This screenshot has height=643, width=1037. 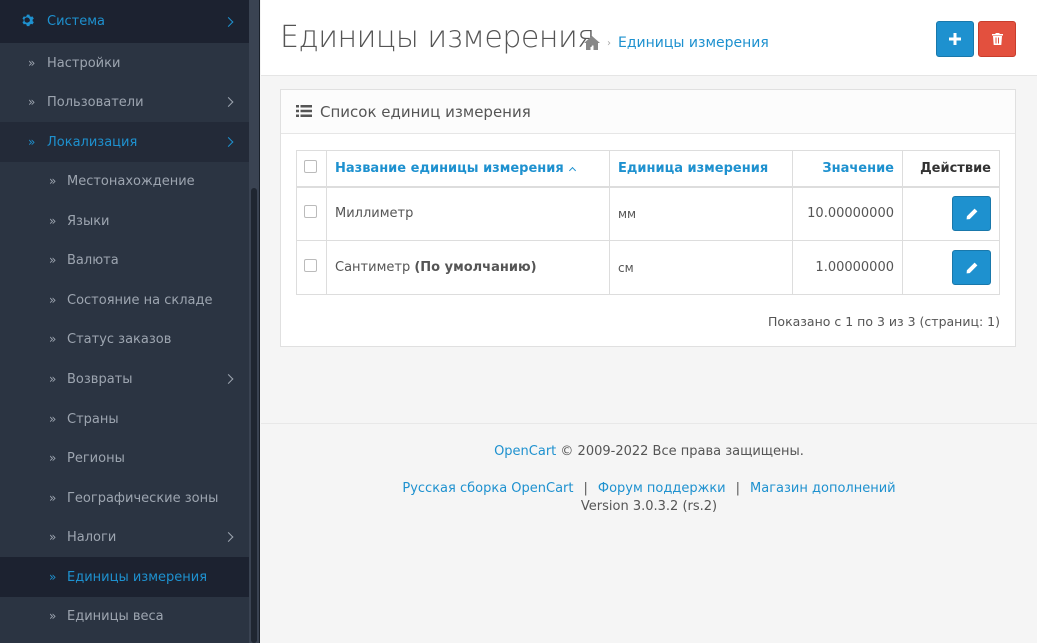 I want to click on column-action-header: Действие, so click(x=951, y=169).